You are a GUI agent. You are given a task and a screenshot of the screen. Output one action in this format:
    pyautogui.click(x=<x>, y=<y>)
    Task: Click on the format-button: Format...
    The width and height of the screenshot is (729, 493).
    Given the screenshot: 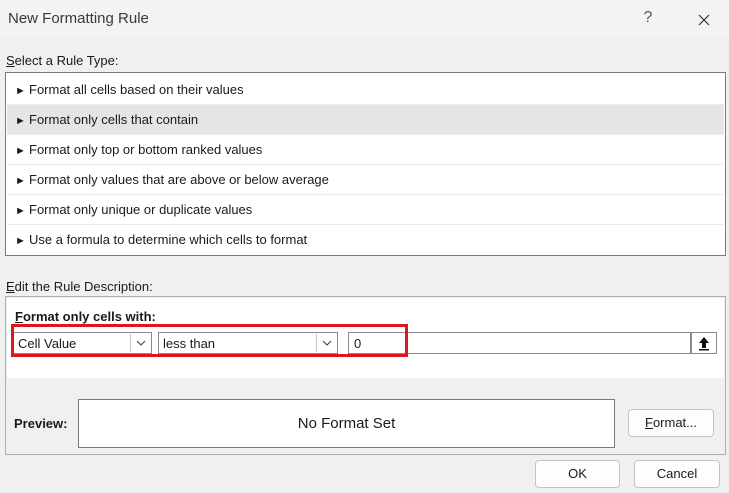 What is the action you would take?
    pyautogui.click(x=671, y=423)
    